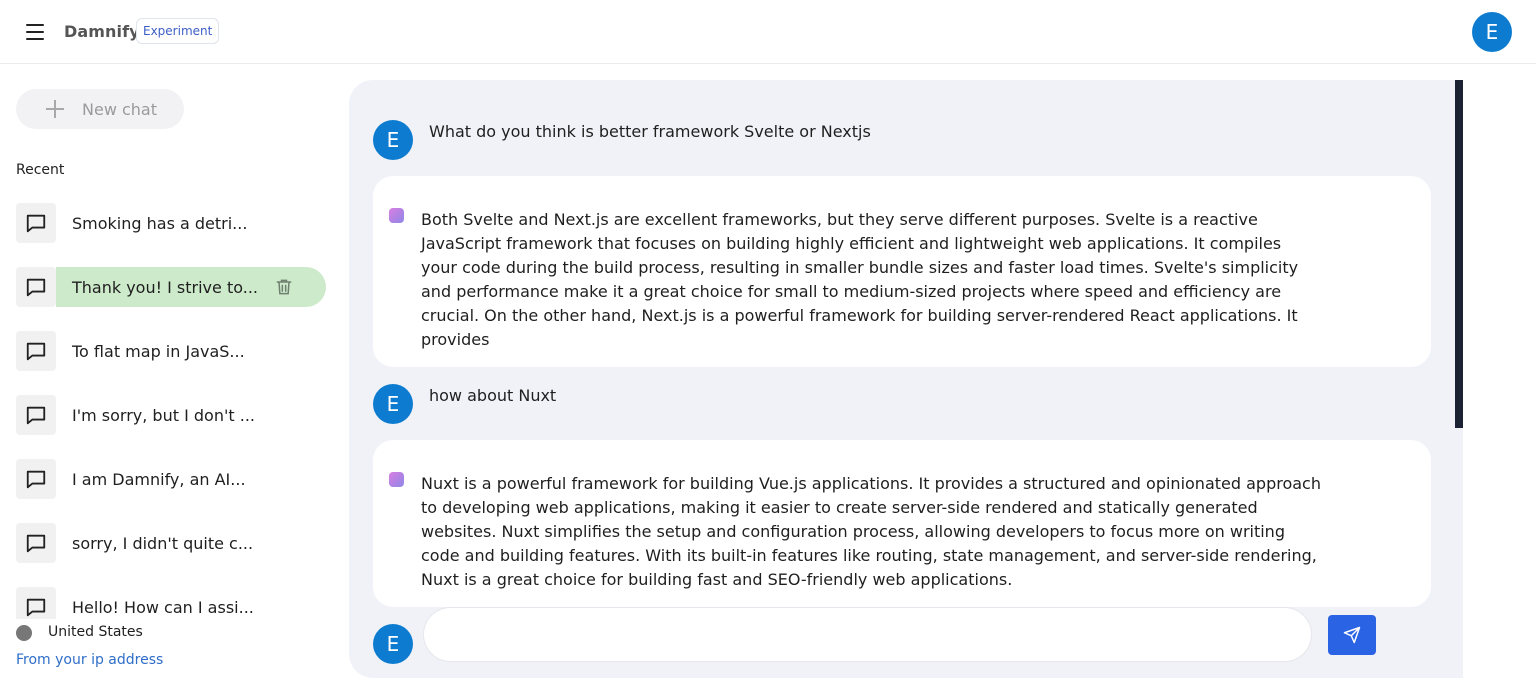  Describe the element at coordinates (1459, 254) in the screenshot. I see `chat-scrollbar` at that location.